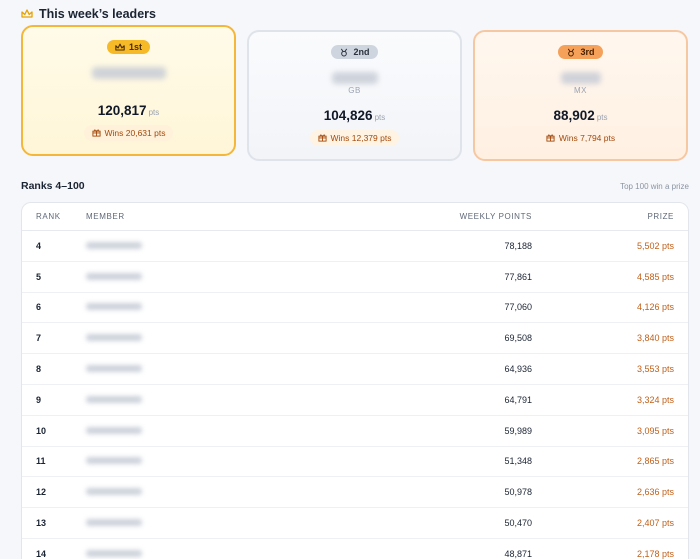 The image size is (700, 559). I want to click on member-points: 120,817 pts, so click(128, 110).